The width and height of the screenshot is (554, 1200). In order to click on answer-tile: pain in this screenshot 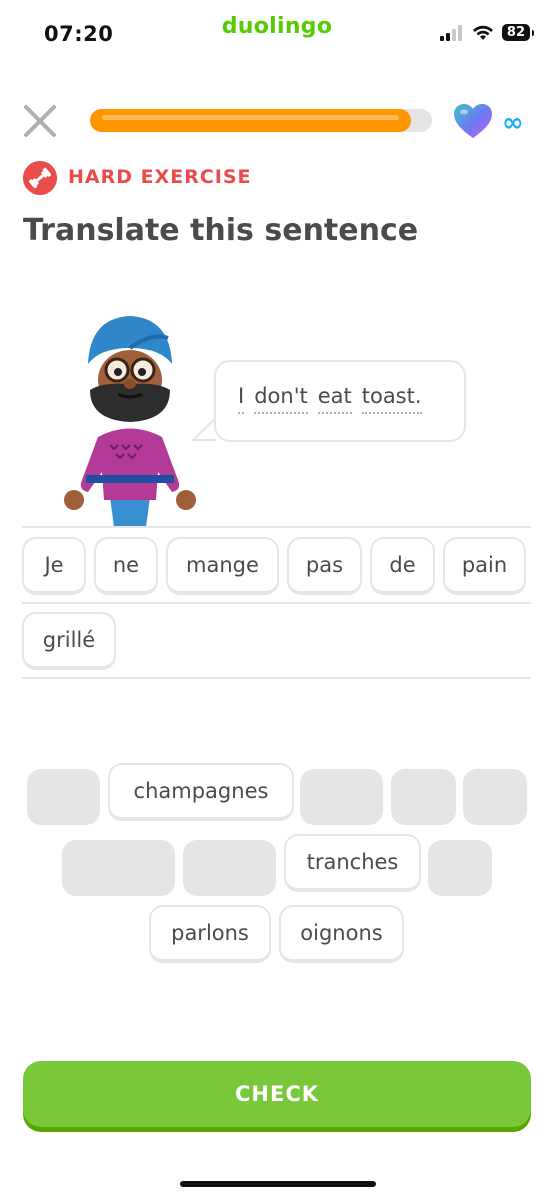, I will do `click(484, 566)`.